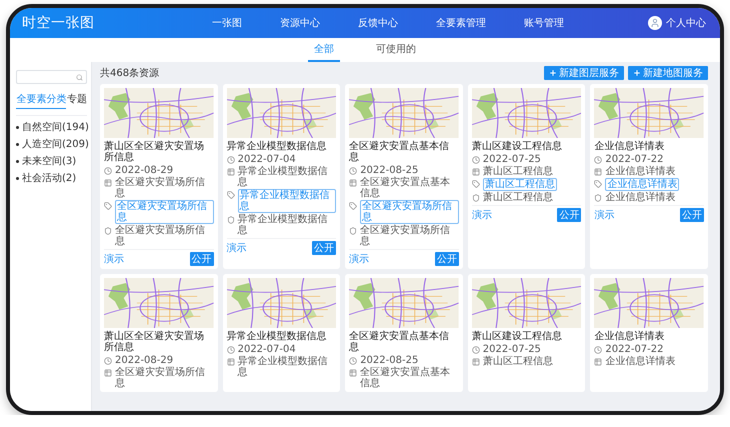 This screenshot has width=730, height=427. I want to click on tag-label: 萧山区工程信息, so click(519, 184).